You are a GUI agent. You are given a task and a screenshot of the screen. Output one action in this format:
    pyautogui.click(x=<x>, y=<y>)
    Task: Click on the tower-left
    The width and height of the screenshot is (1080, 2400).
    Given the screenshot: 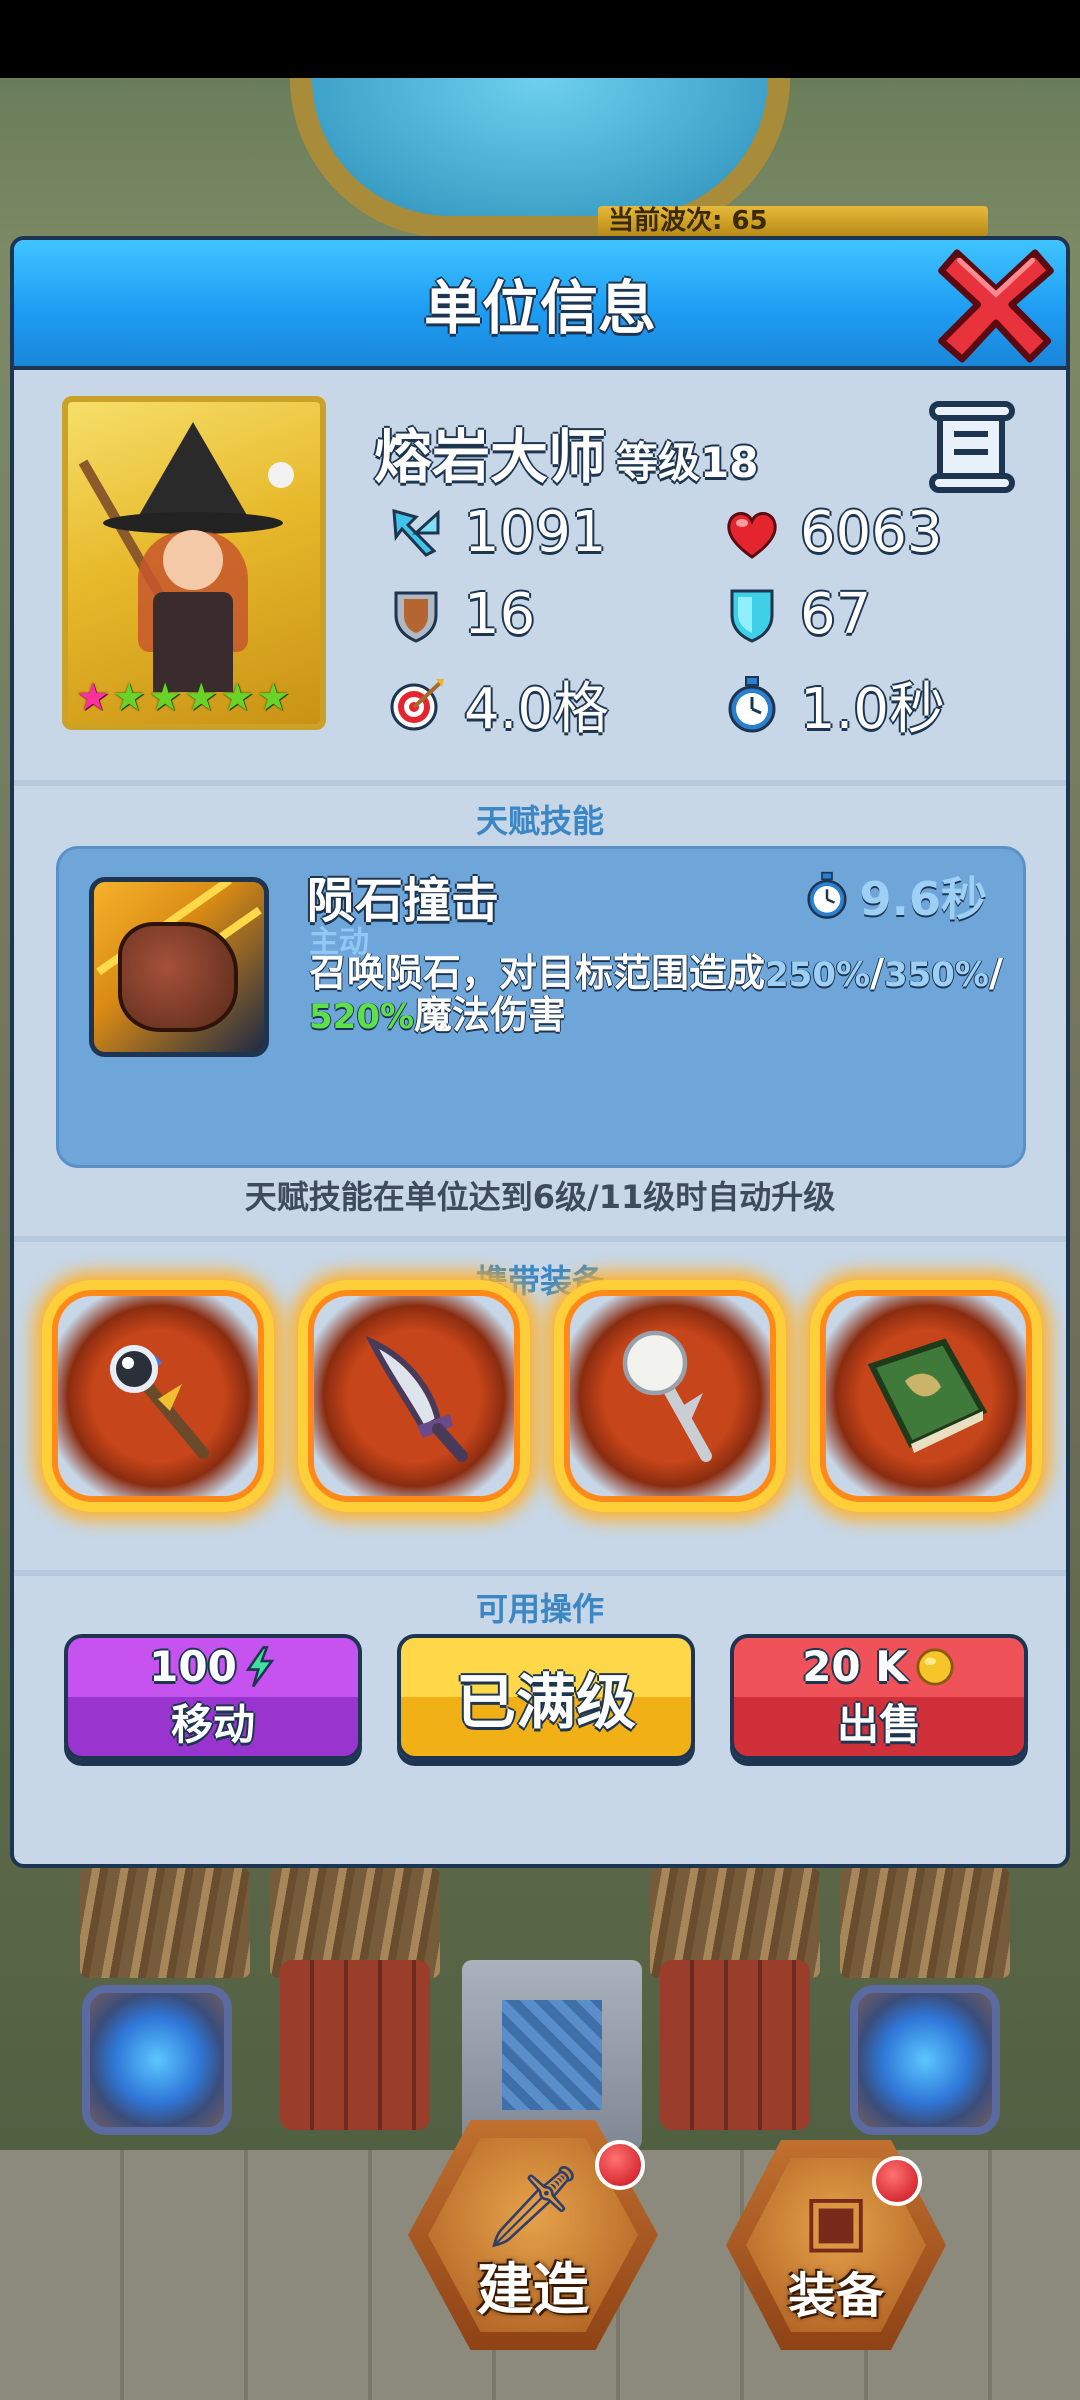 What is the action you would take?
    pyautogui.click(x=355, y=2045)
    